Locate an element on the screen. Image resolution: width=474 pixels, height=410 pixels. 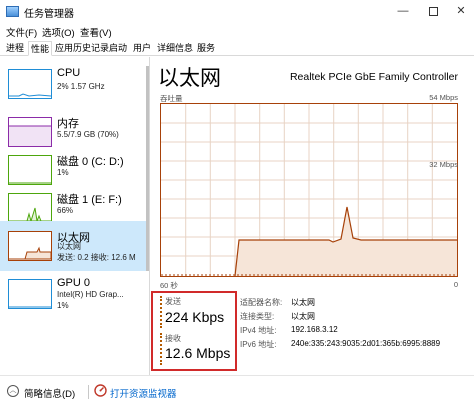
sidebar-item-ethernet: 以太网 以太网 发送: 0.2 接收: 12.6 M is located at coordinates (74, 246).